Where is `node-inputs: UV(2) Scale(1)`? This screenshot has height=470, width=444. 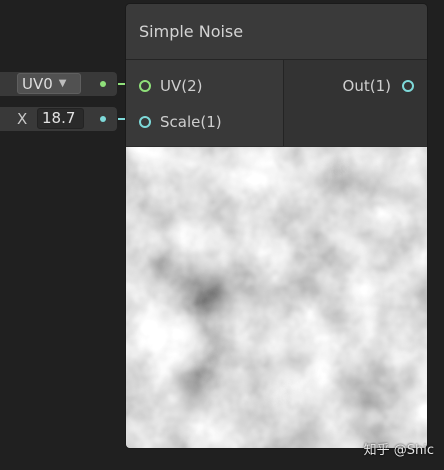 node-inputs: UV(2) Scale(1) is located at coordinates (205, 103).